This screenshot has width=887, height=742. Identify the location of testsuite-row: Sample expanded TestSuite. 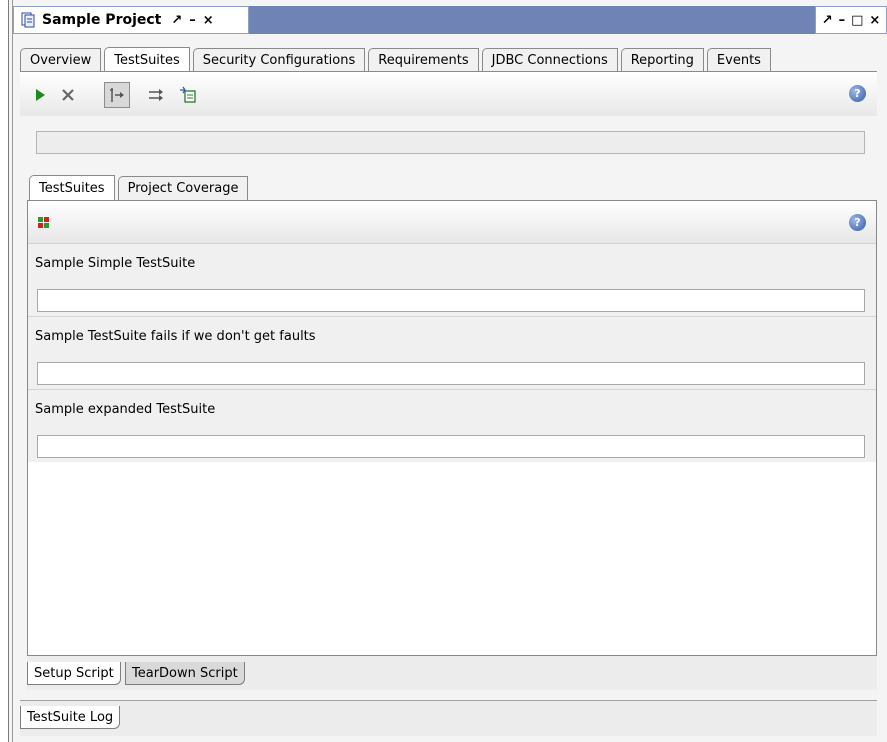
(452, 425).